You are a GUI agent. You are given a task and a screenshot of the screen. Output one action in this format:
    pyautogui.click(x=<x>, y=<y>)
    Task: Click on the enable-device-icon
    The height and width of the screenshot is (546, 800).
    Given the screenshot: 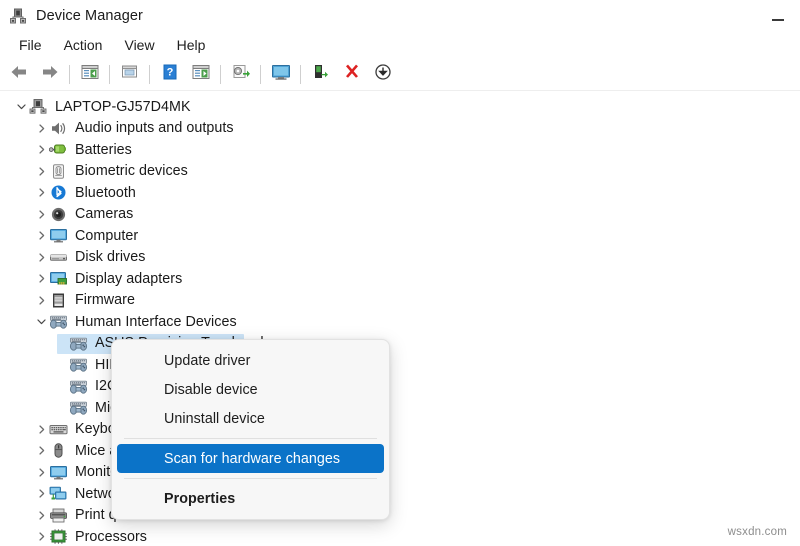 What is the action you would take?
    pyautogui.click(x=321, y=74)
    